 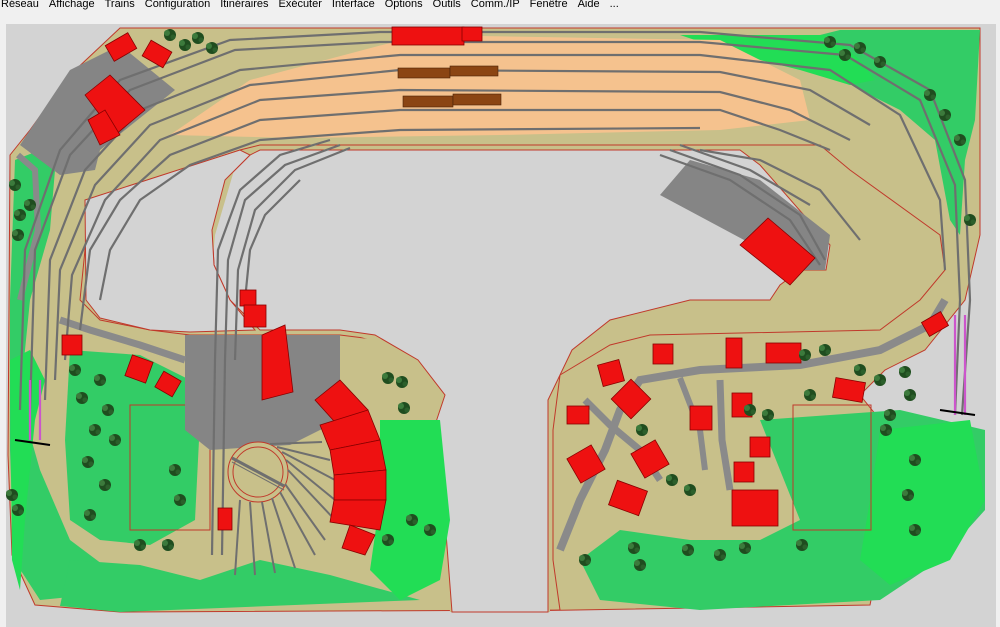 What do you see at coordinates (353, 5) in the screenshot?
I see `menu-interface: Interface` at bounding box center [353, 5].